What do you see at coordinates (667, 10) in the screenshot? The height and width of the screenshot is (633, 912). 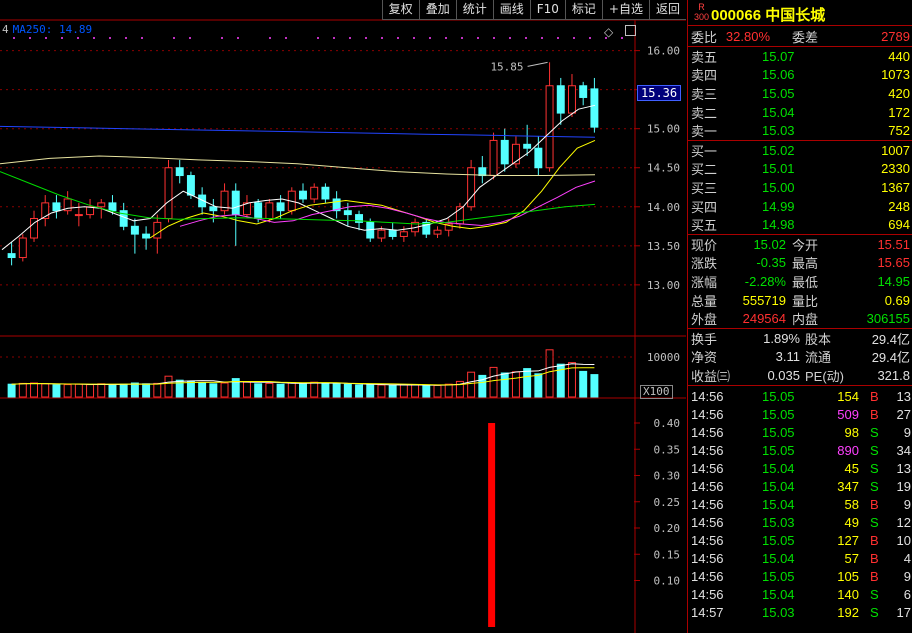 I see `back-button: 返回` at bounding box center [667, 10].